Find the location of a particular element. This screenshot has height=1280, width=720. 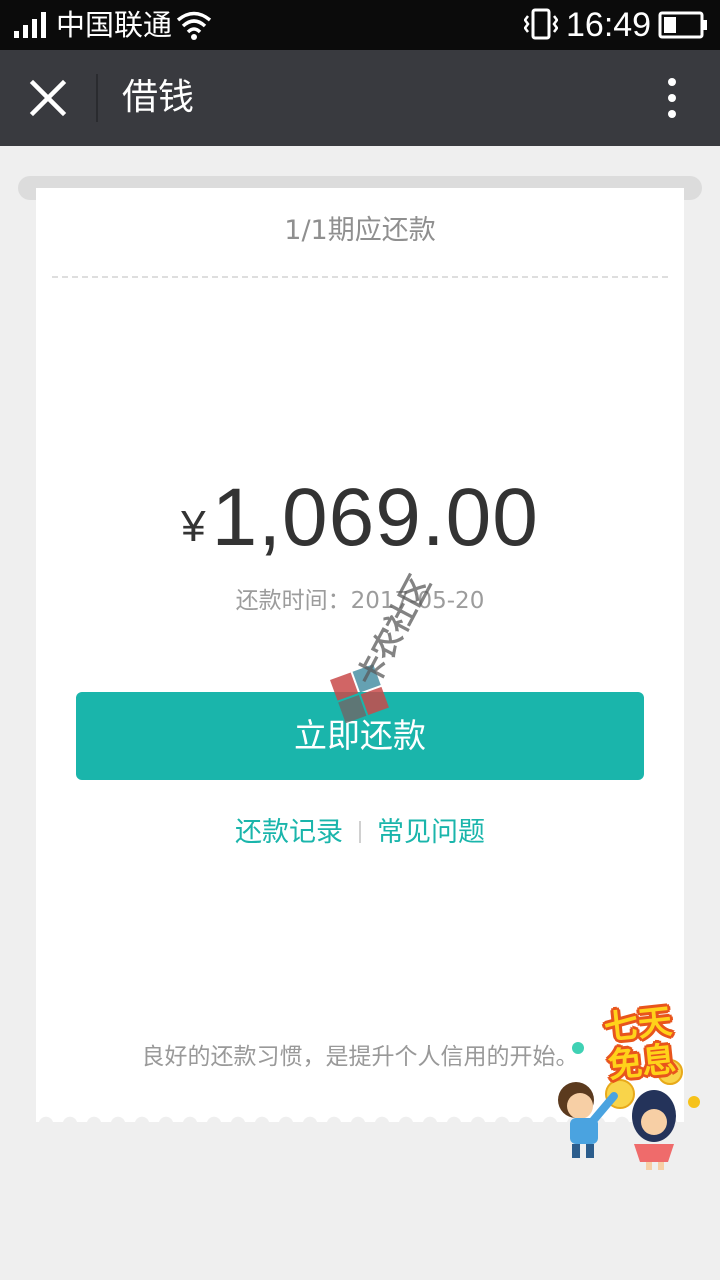

battery-icon is located at coordinates (682, 25).